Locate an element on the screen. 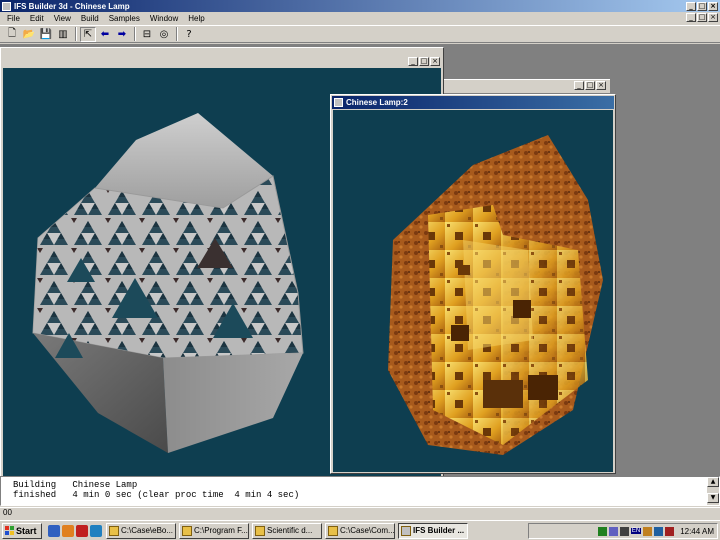 The image size is (720, 540). status-bar: 00 is located at coordinates (360, 513).